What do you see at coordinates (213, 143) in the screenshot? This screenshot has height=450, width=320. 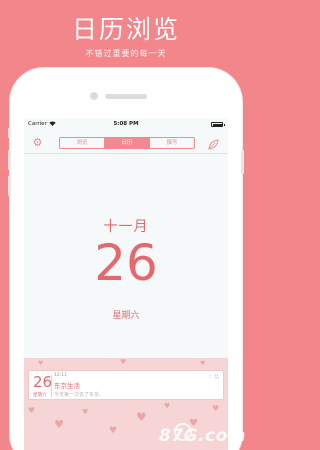 I see `leaf-quill-icon` at bounding box center [213, 143].